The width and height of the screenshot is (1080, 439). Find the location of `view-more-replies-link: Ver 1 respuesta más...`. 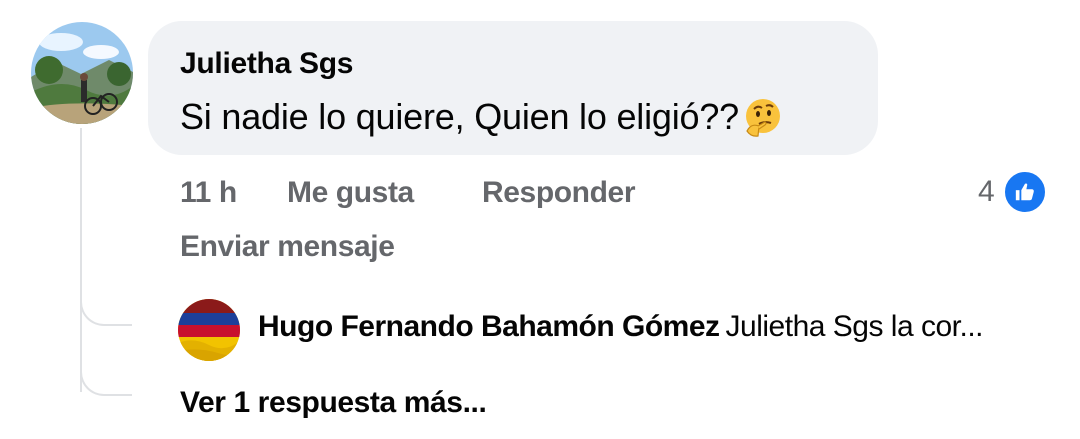

view-more-replies-link: Ver 1 respuesta más... is located at coordinates (333, 403).